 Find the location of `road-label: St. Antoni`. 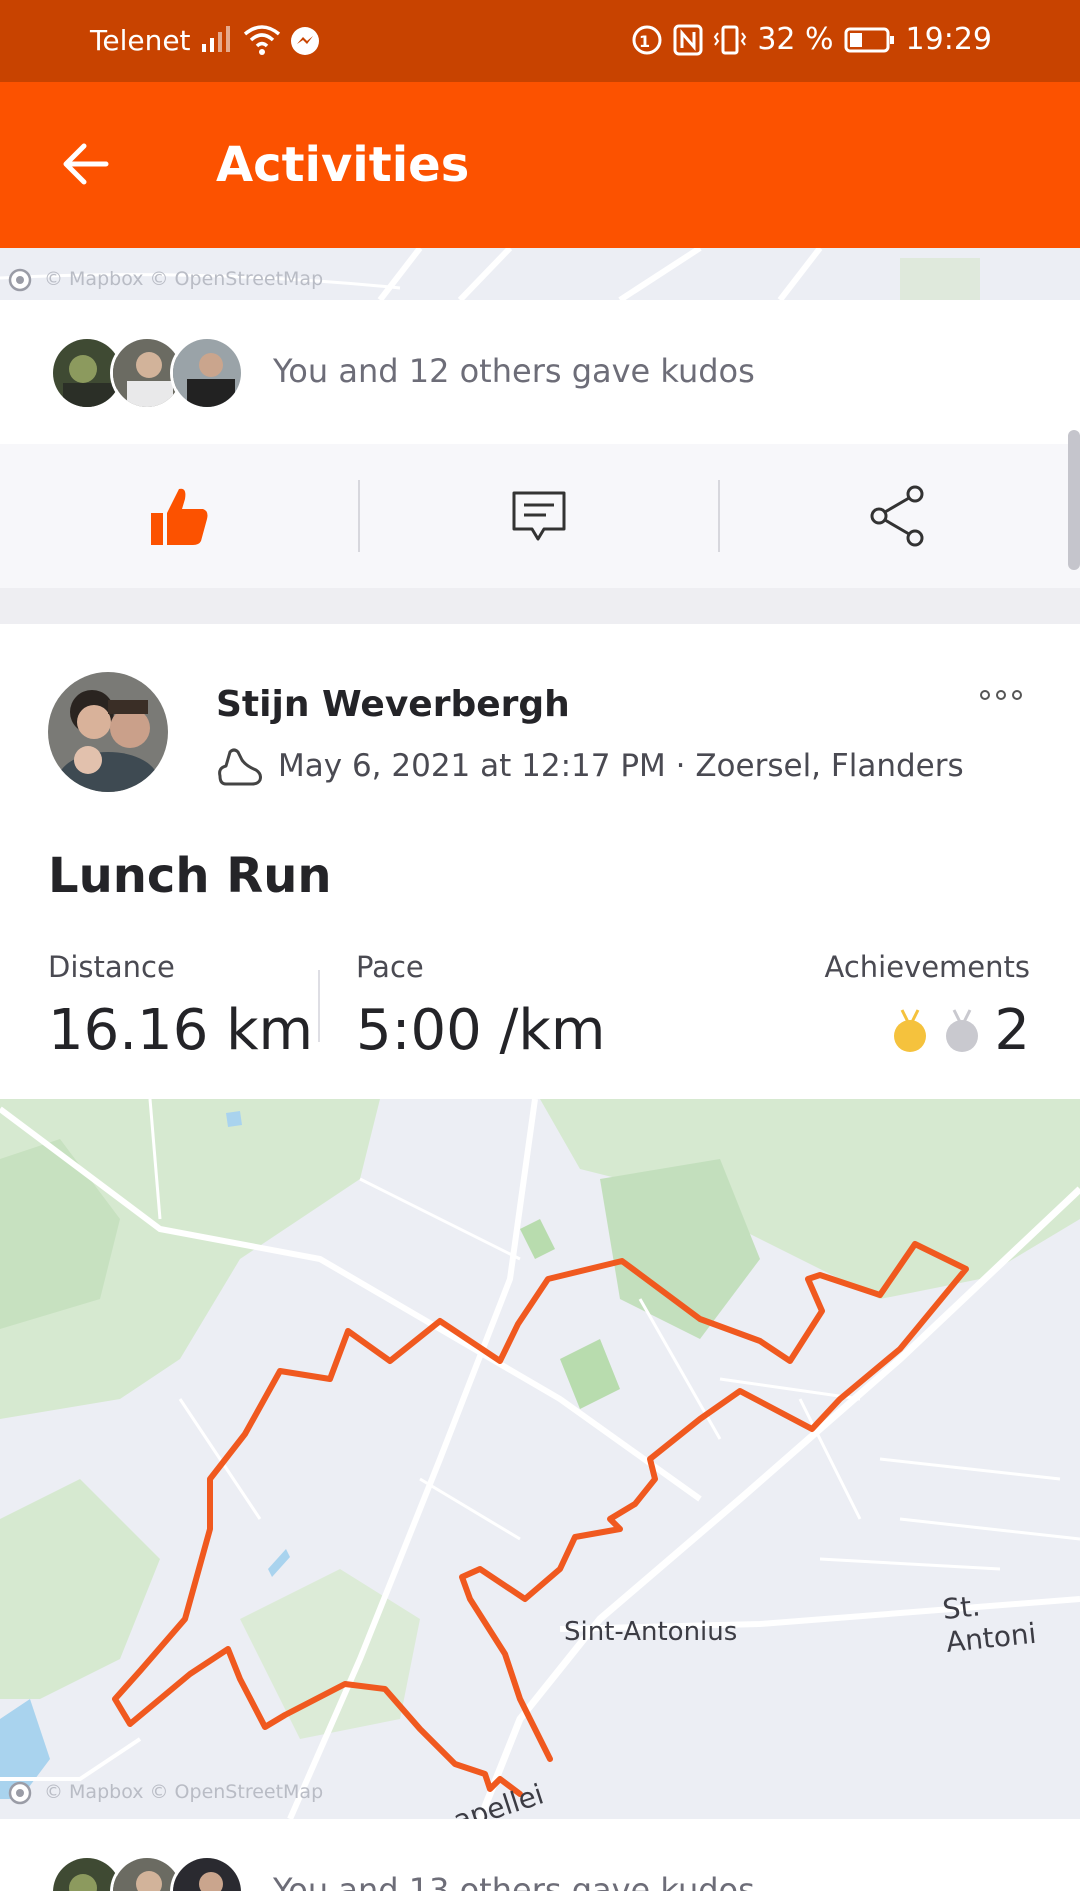

road-label: St. Antoni is located at coordinates (989, 1624).